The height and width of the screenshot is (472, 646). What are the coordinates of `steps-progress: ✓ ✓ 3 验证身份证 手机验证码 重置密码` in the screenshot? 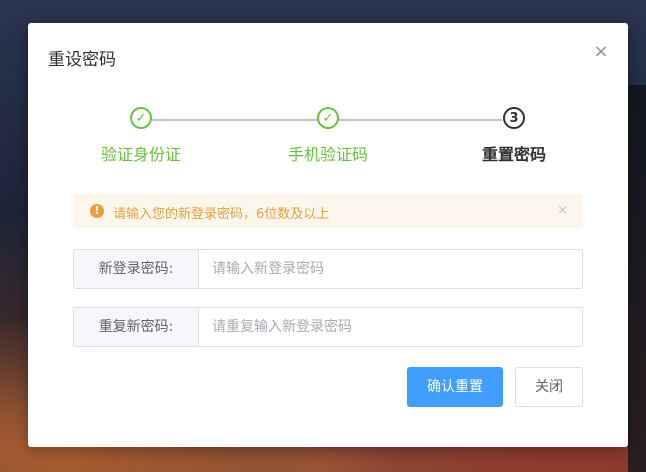 It's located at (328, 137).